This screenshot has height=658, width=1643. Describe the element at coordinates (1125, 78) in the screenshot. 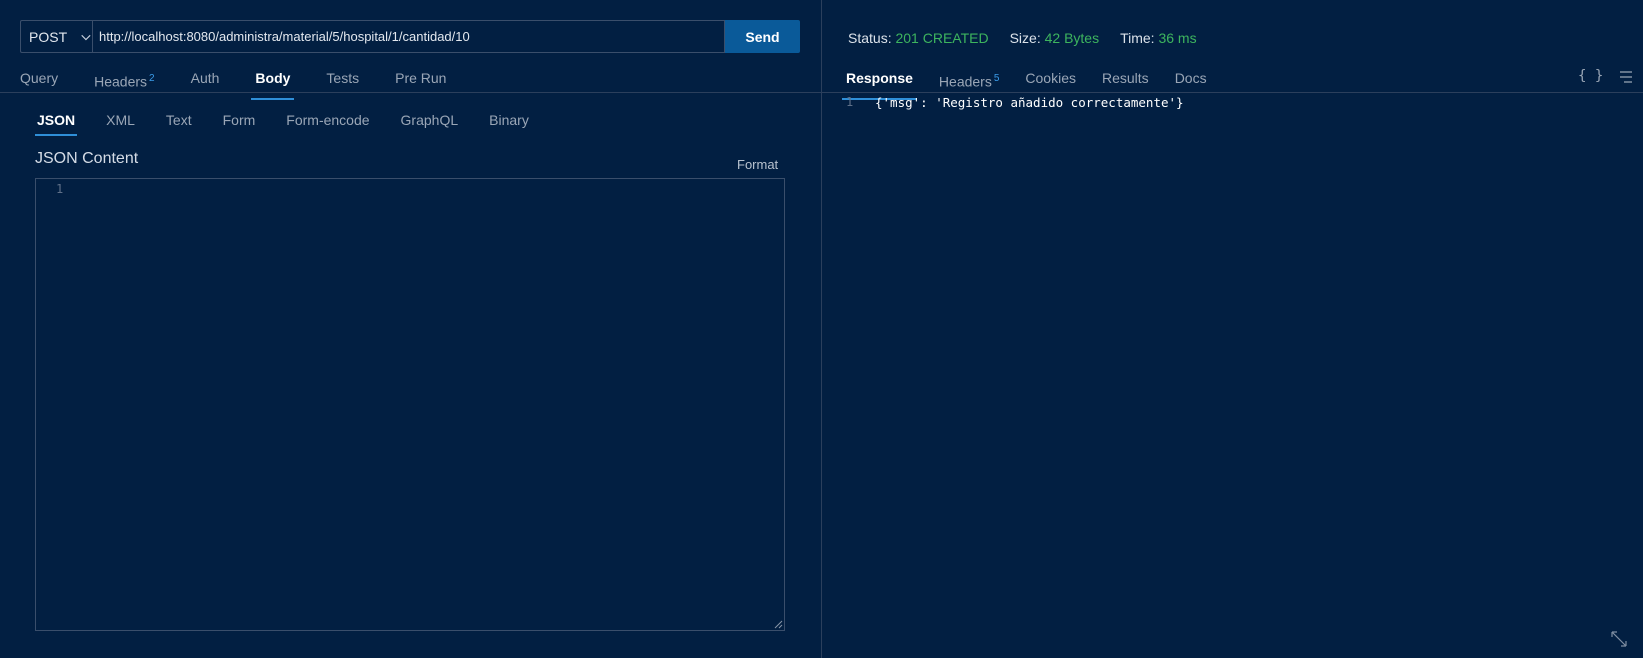

I see `response-tab-label: Results` at that location.